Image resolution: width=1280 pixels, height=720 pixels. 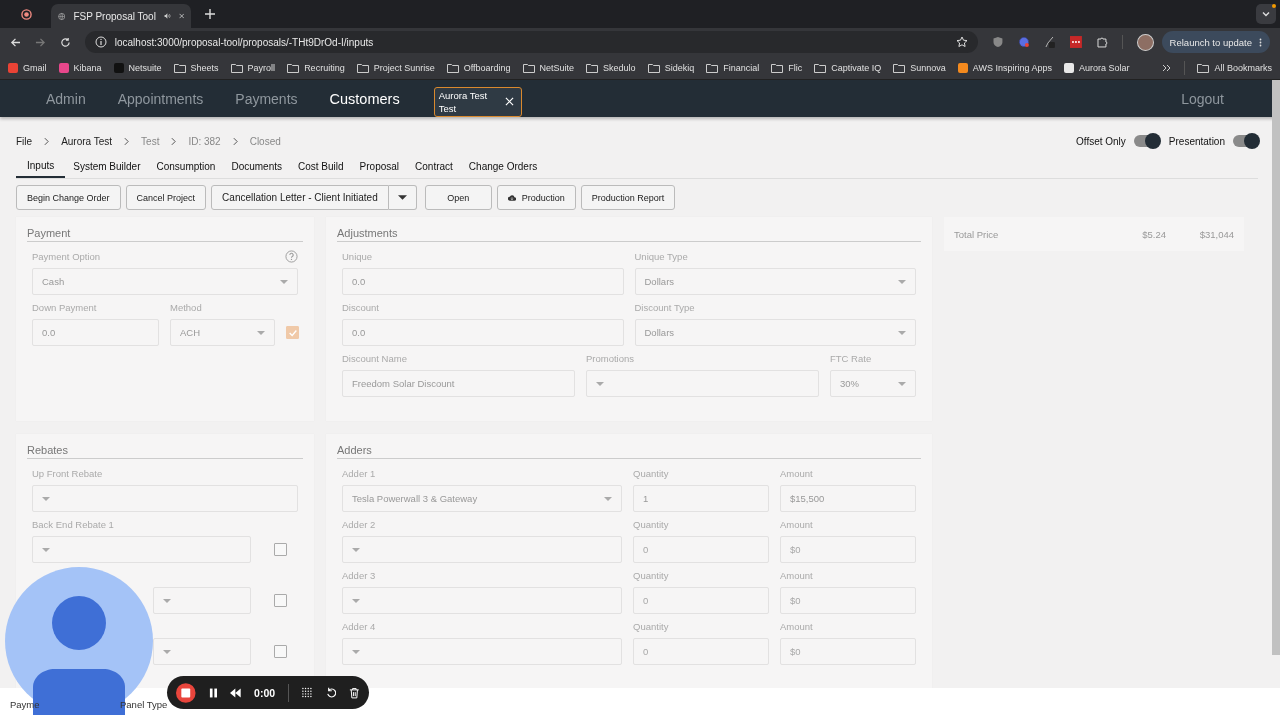 I want to click on info-icon, so click(x=100, y=42).